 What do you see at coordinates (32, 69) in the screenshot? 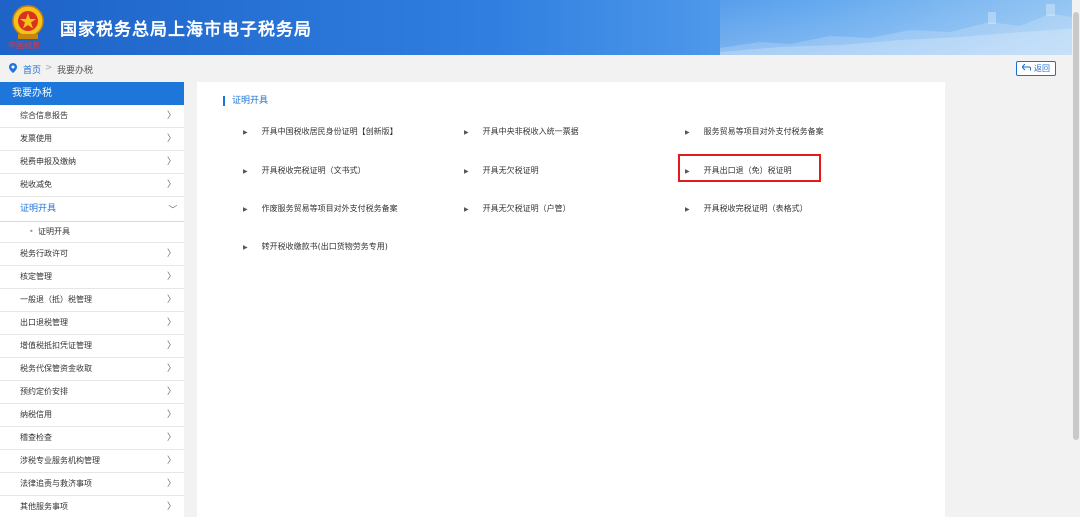
I see `breadcrumb-home-link: 首页` at bounding box center [32, 69].